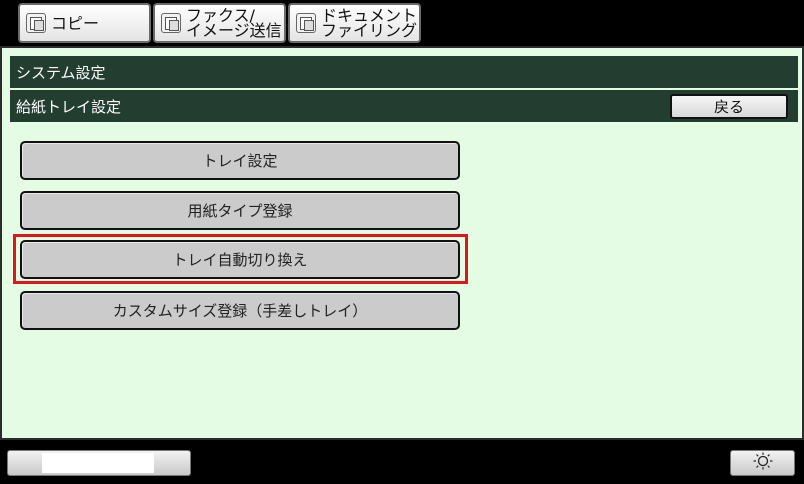 This screenshot has height=484, width=804. I want to click on breadcrumb-title: システム設定, so click(61, 72).